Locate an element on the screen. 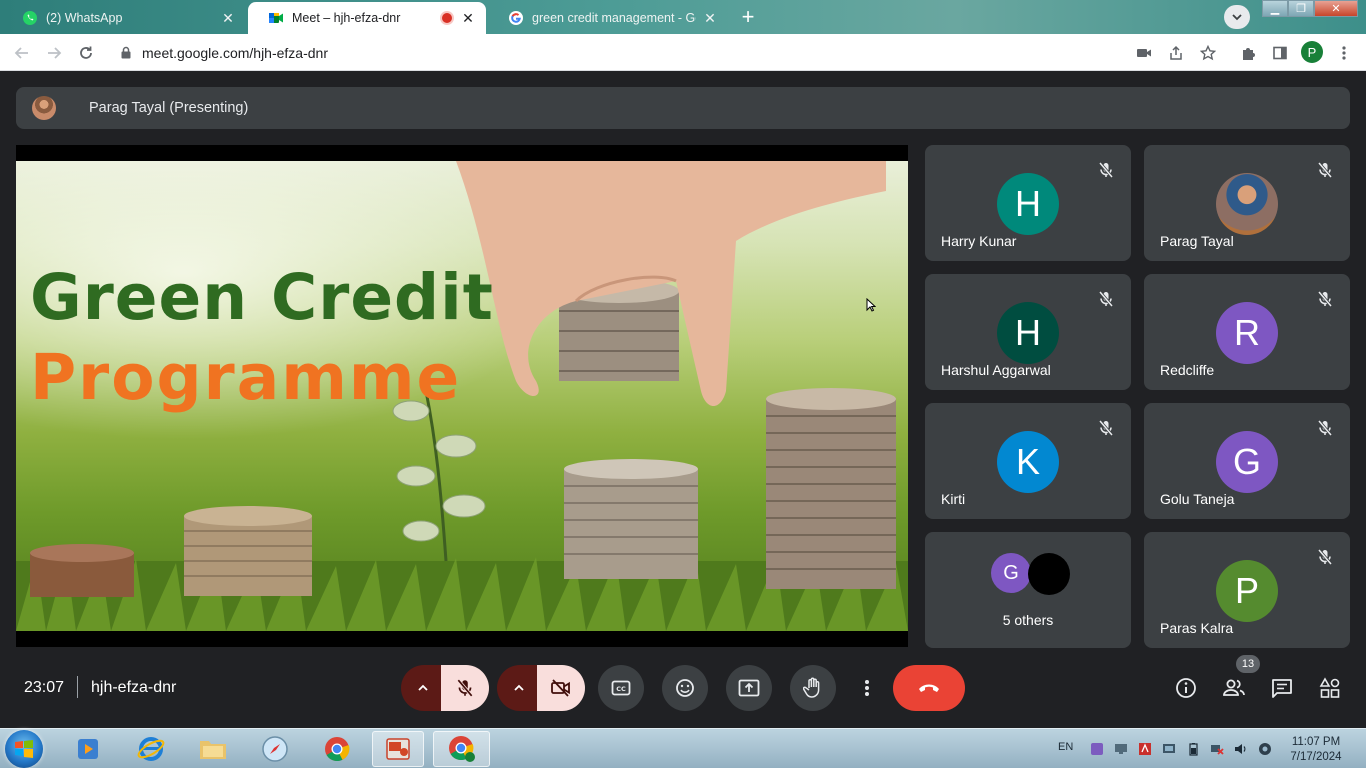 The height and width of the screenshot is (768, 1366). chrome-menu-button is located at coordinates (1344, 53).